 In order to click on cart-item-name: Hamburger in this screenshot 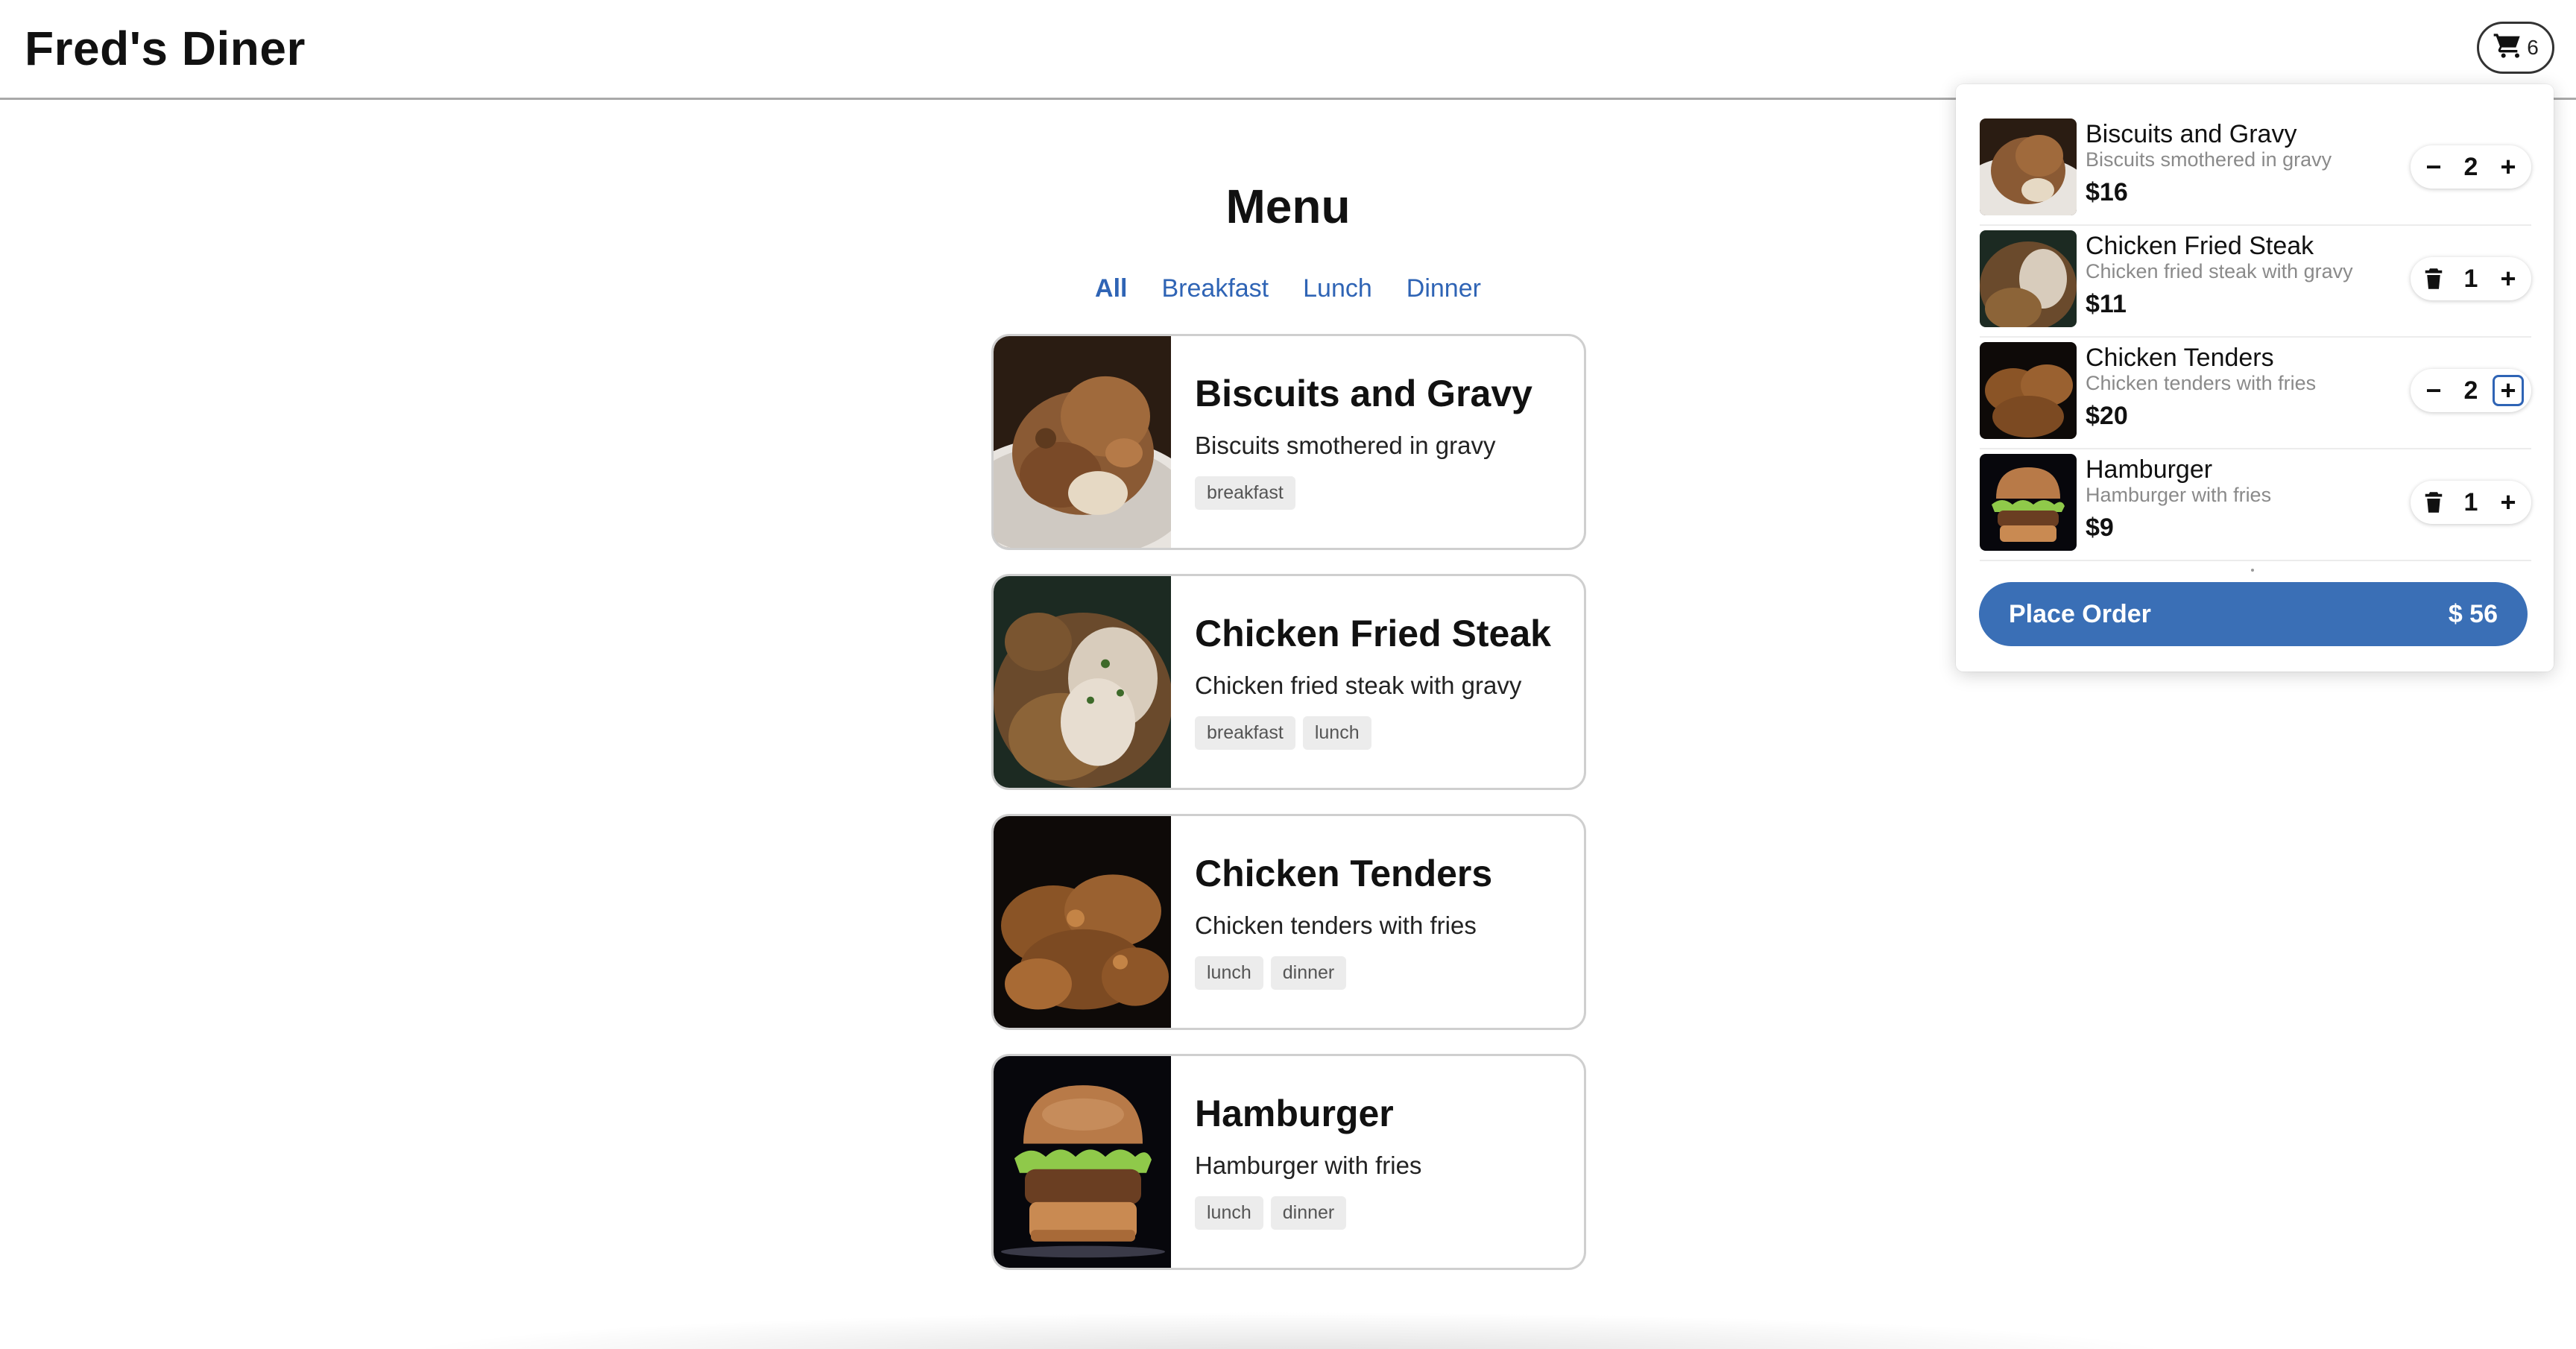, I will do `click(2150, 469)`.